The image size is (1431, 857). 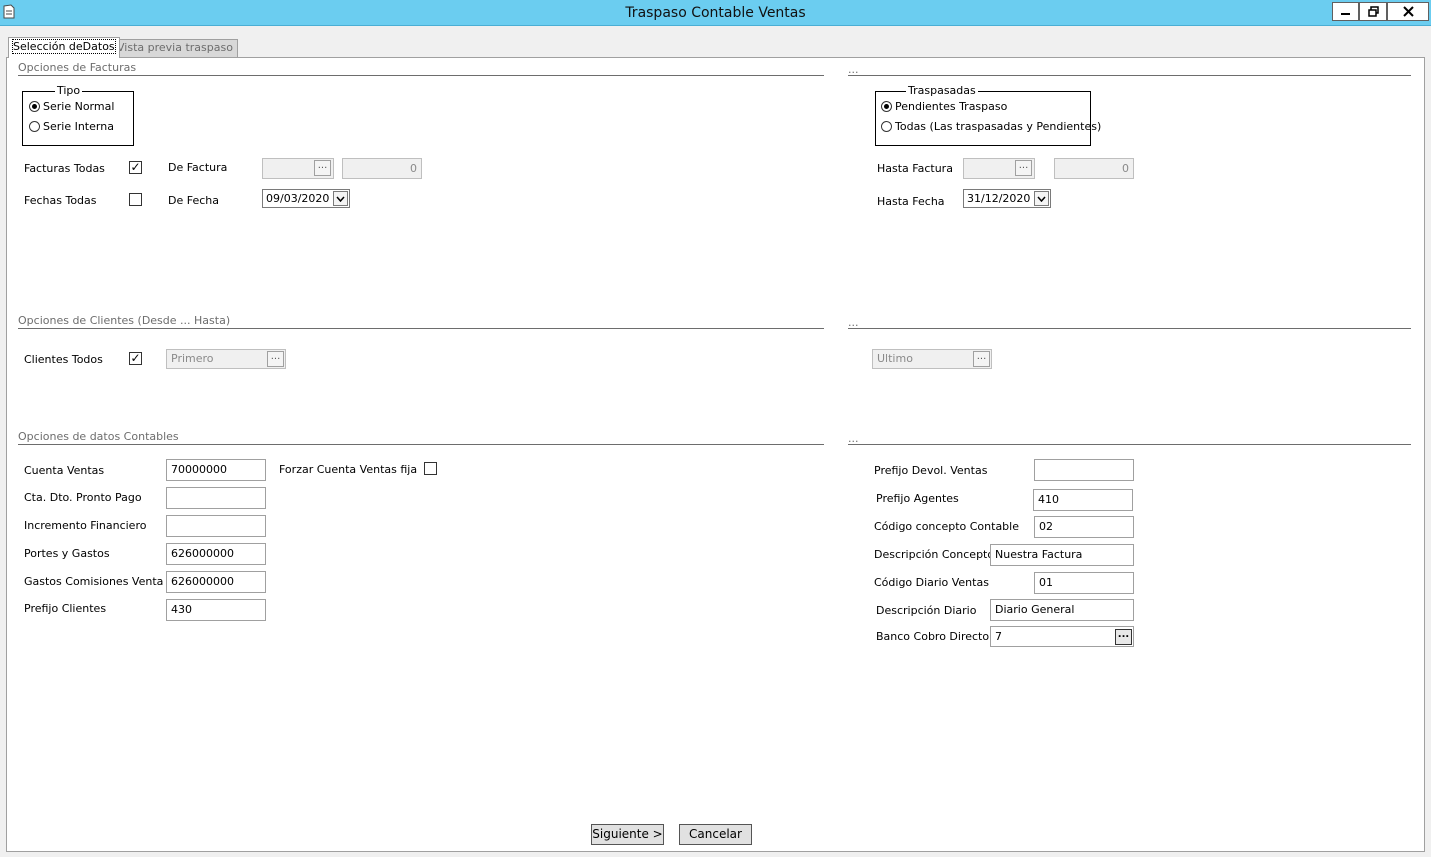 I want to click on close-icon, so click(x=1408, y=11).